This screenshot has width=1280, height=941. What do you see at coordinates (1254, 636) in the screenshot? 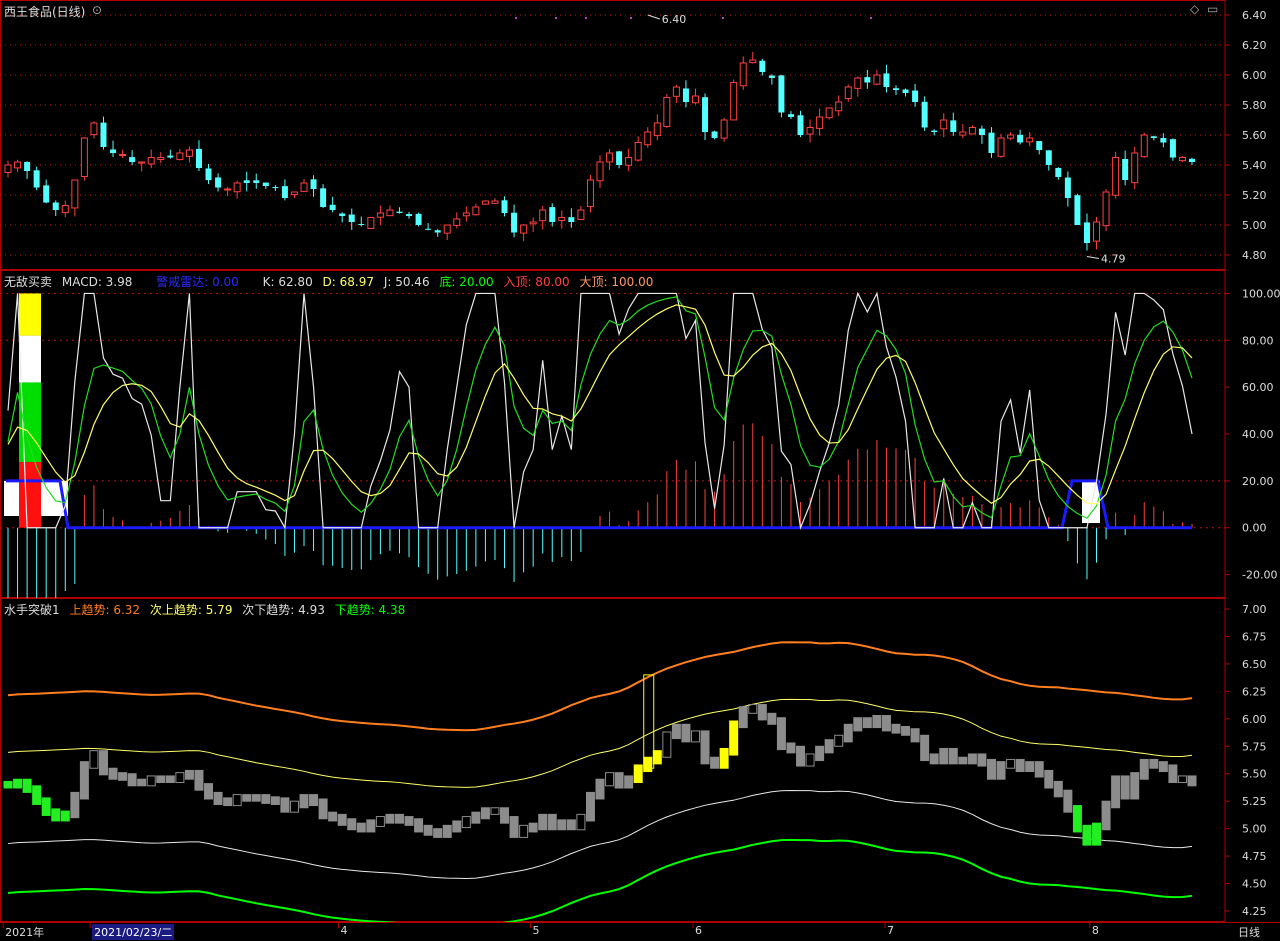
I see `y-tick-label: 6.75` at bounding box center [1254, 636].